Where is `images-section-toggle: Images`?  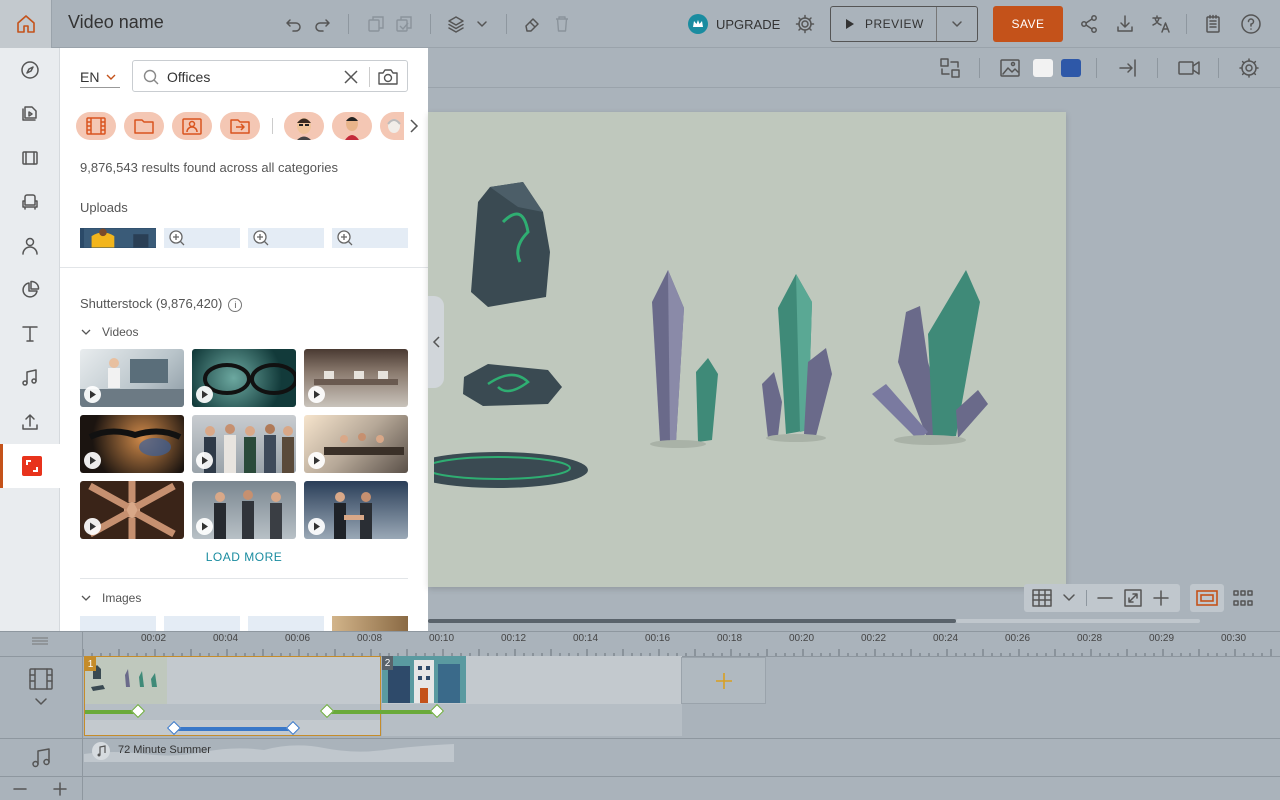 images-section-toggle: Images is located at coordinates (110, 598).